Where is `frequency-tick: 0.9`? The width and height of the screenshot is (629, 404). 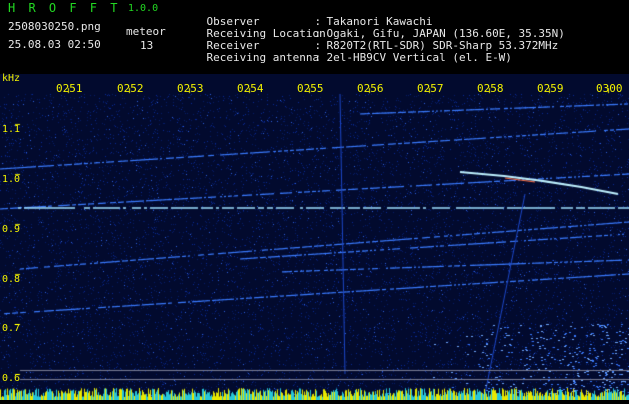
frequency-tick: 0.9 is located at coordinates (11, 229).